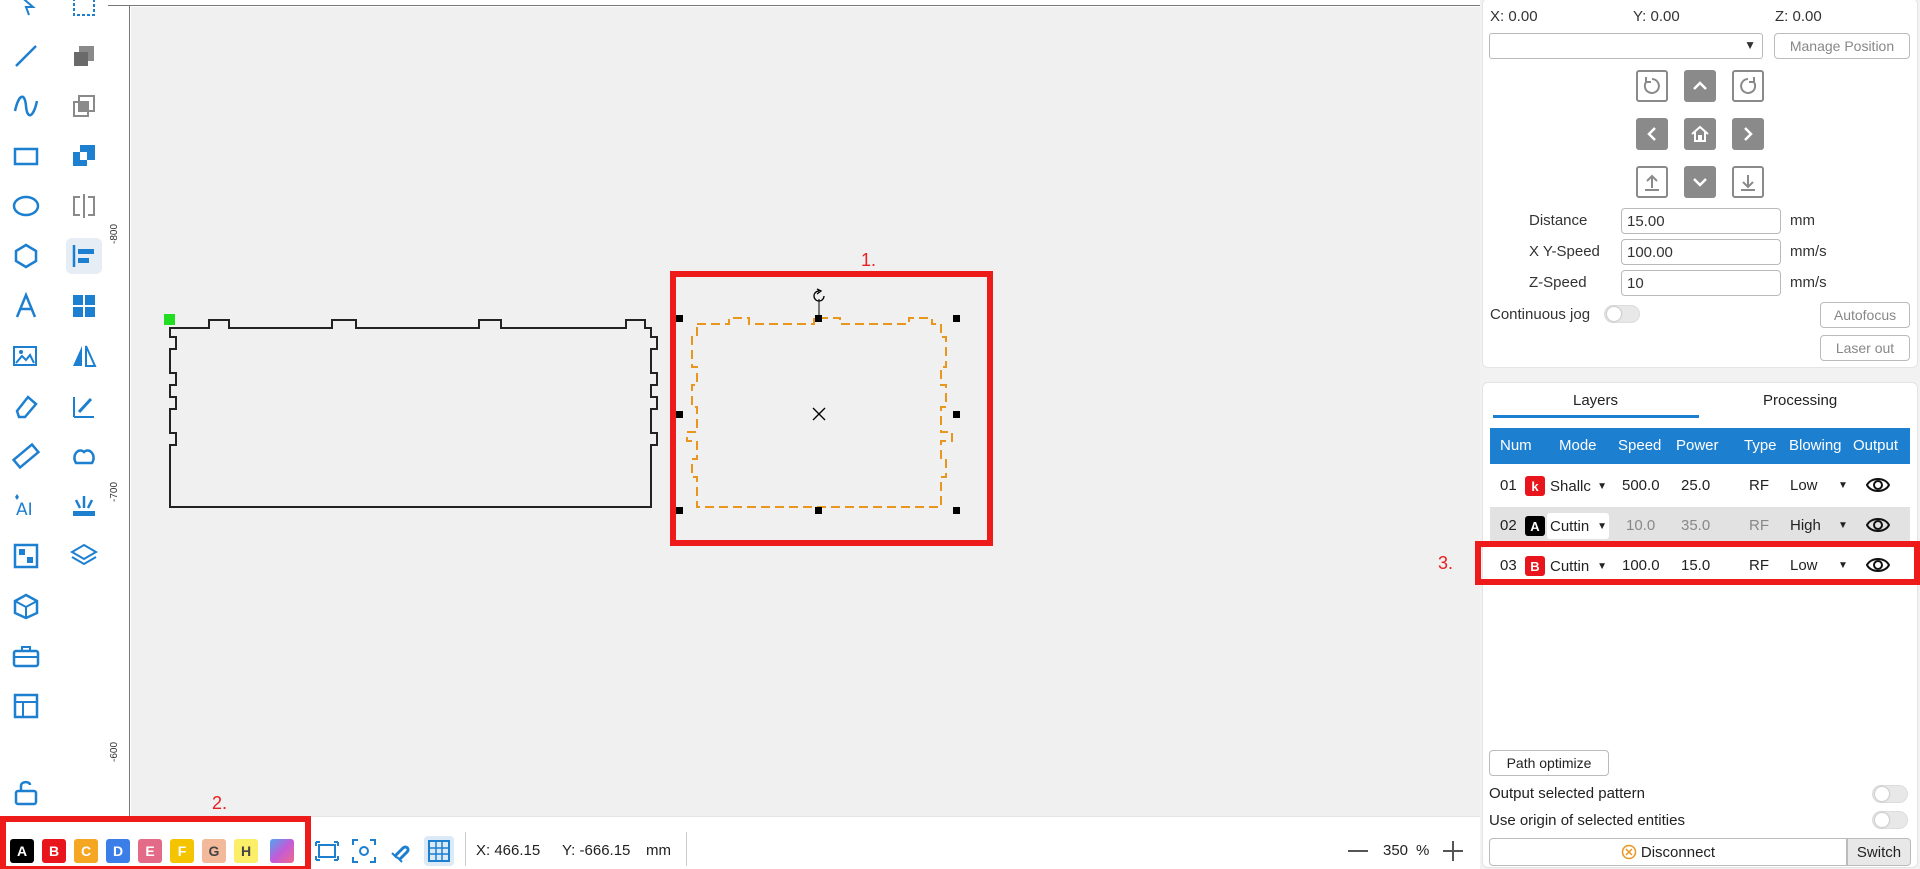 Image resolution: width=1920 pixels, height=869 pixels. Describe the element at coordinates (26, 556) in the screenshot. I see `qr-code-icon` at that location.